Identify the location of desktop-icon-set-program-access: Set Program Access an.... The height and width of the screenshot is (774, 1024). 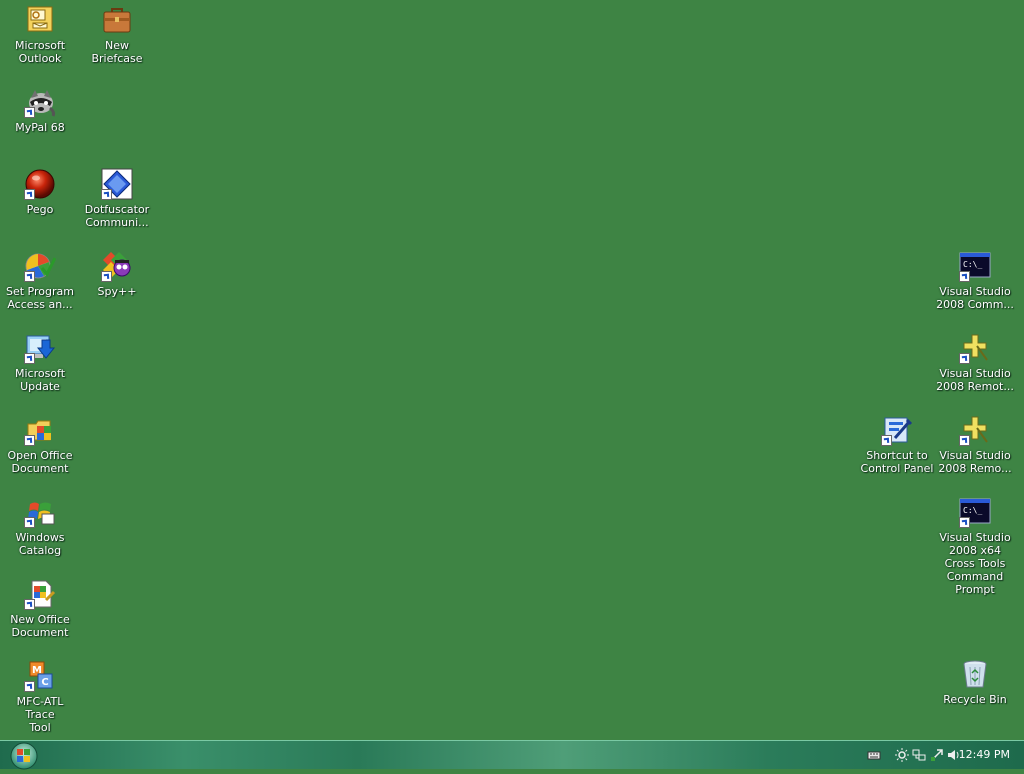
(40, 280).